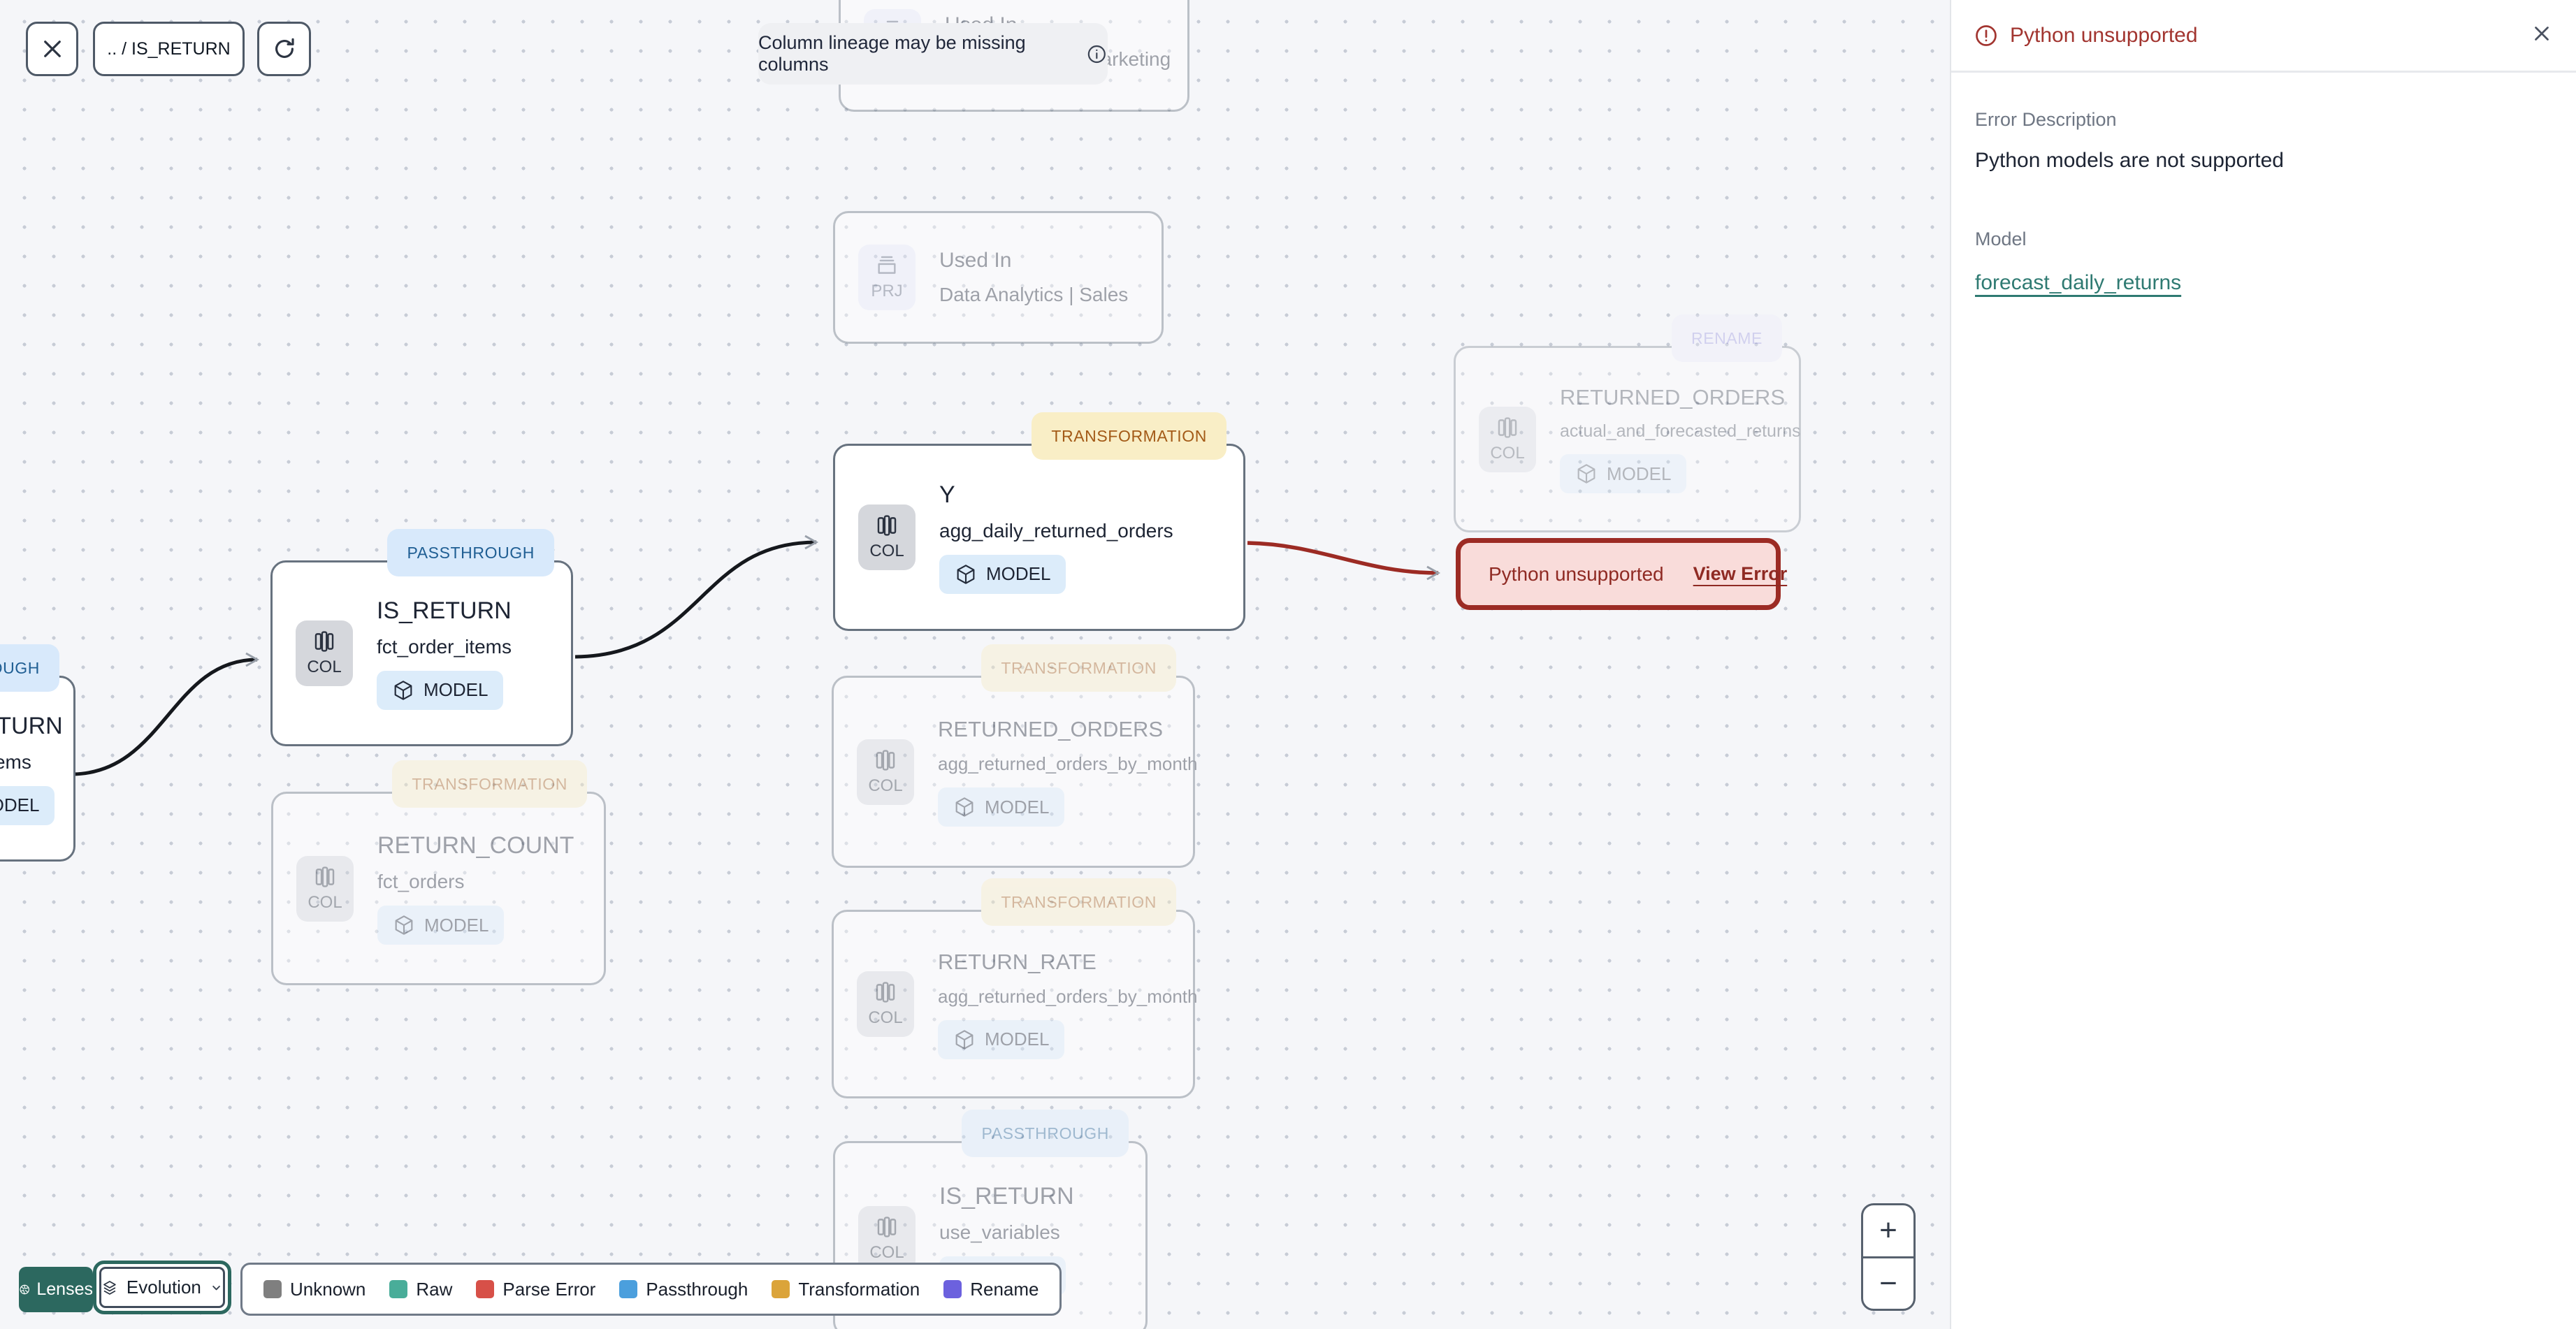 The width and height of the screenshot is (2576, 1329). Describe the element at coordinates (1097, 54) in the screenshot. I see `info-icon` at that location.